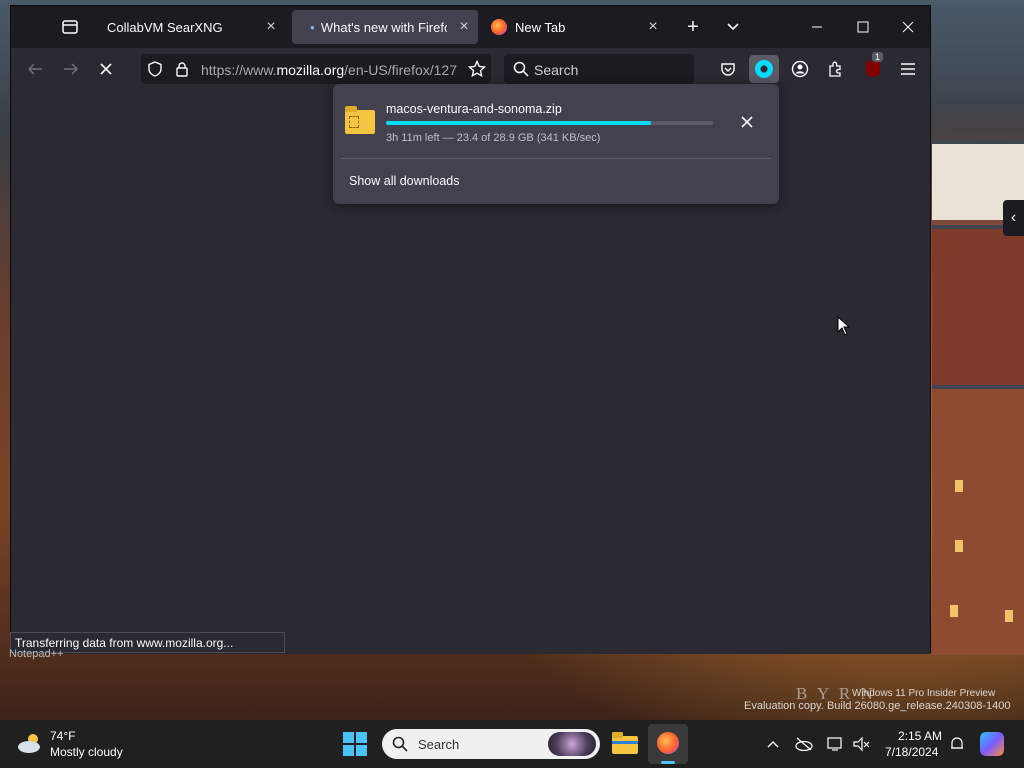 The image size is (1024, 768). I want to click on ublock-shield-icon, so click(873, 69).